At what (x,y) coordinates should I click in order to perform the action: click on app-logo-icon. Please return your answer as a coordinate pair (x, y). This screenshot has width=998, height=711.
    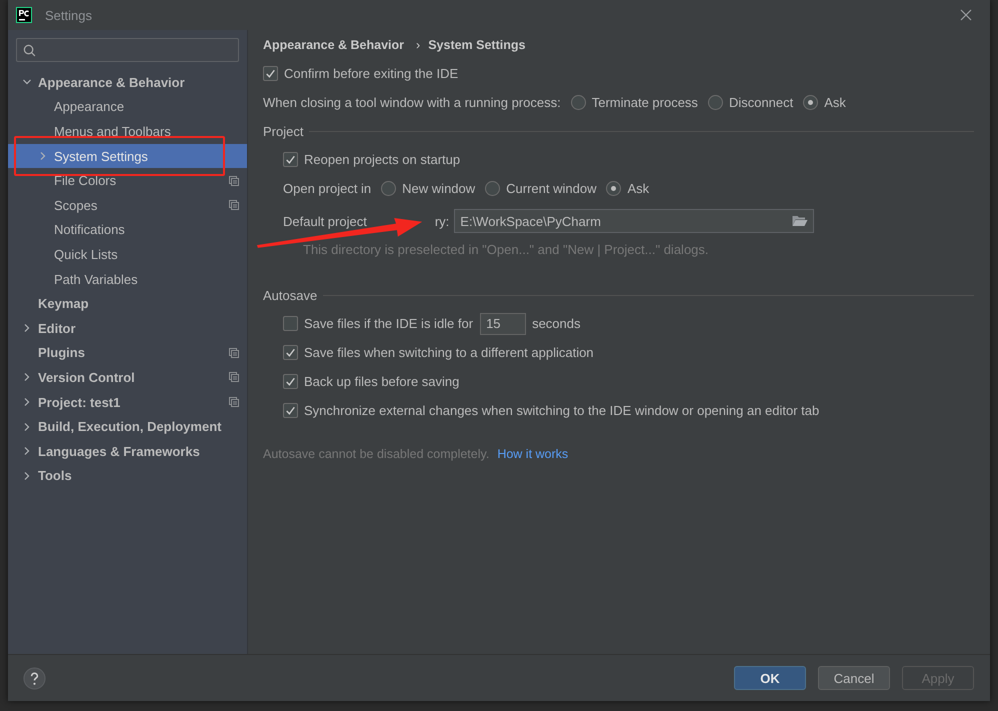
    Looking at the image, I should click on (24, 15).